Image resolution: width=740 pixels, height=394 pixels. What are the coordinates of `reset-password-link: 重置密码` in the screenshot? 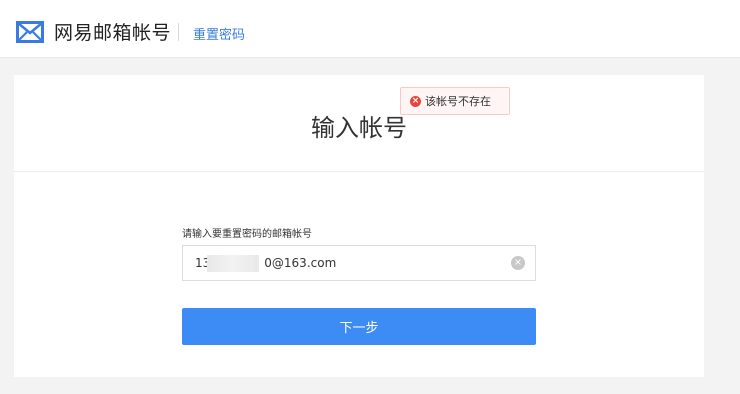 It's located at (219, 33).